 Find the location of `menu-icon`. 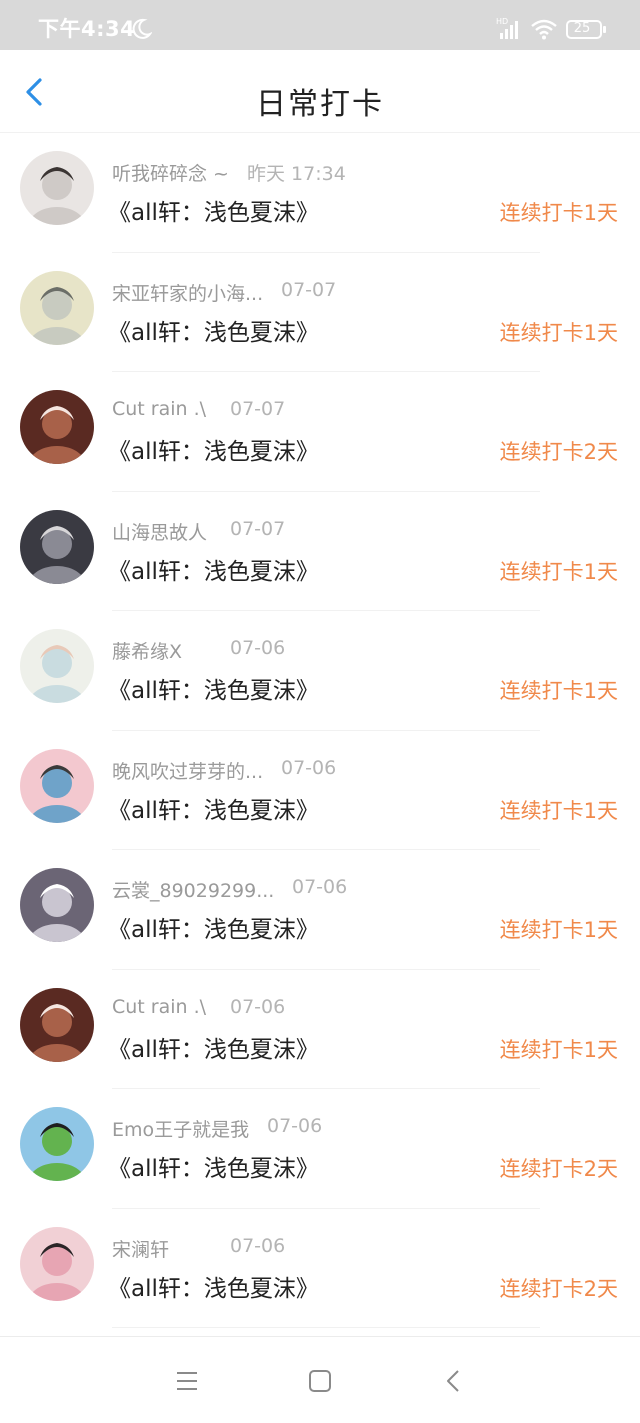

menu-icon is located at coordinates (187, 1381).